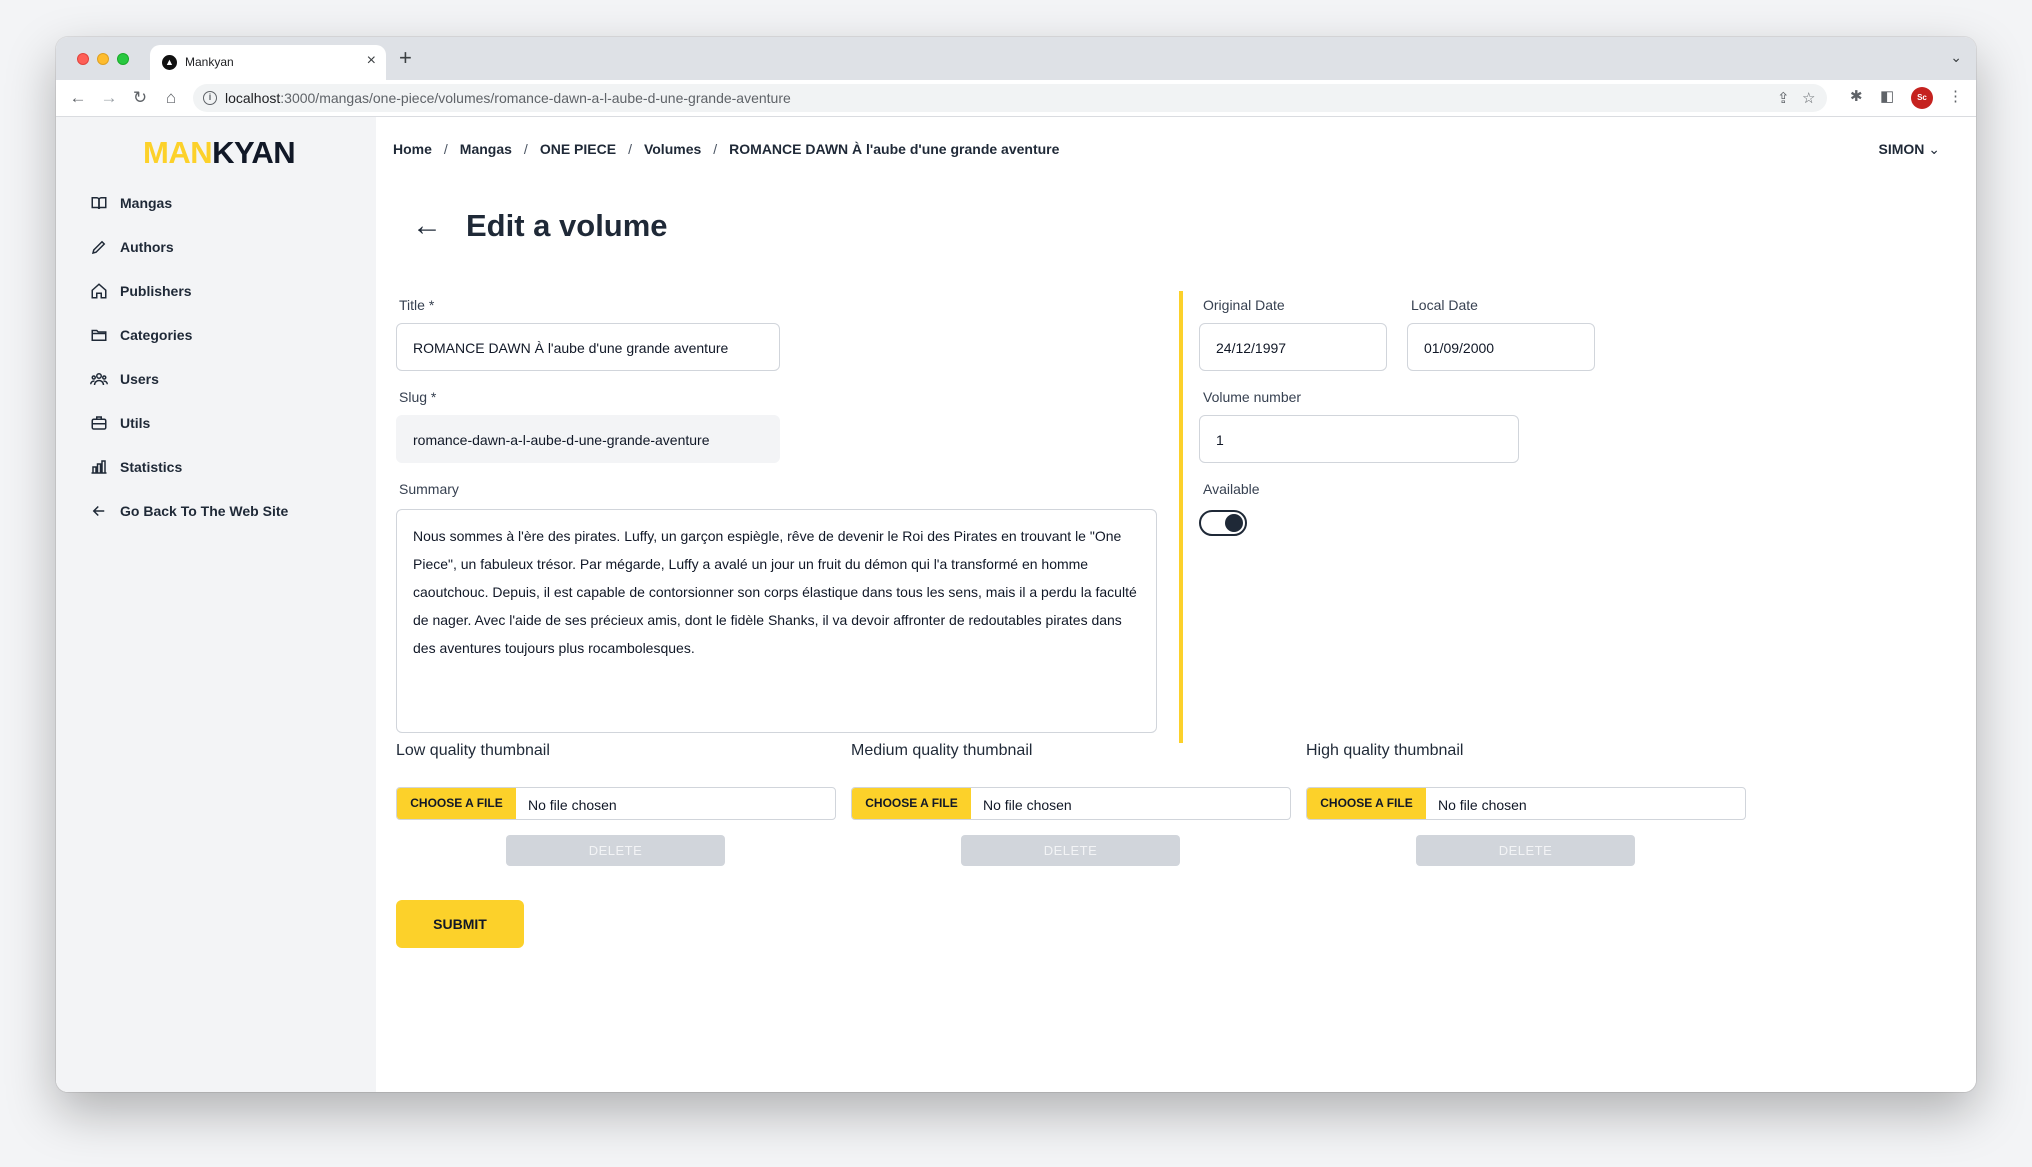 Image resolution: width=2032 pixels, height=1167 pixels. I want to click on high-thumbnail-file-input: CHOOSE A FILE No file chosen, so click(1526, 803).